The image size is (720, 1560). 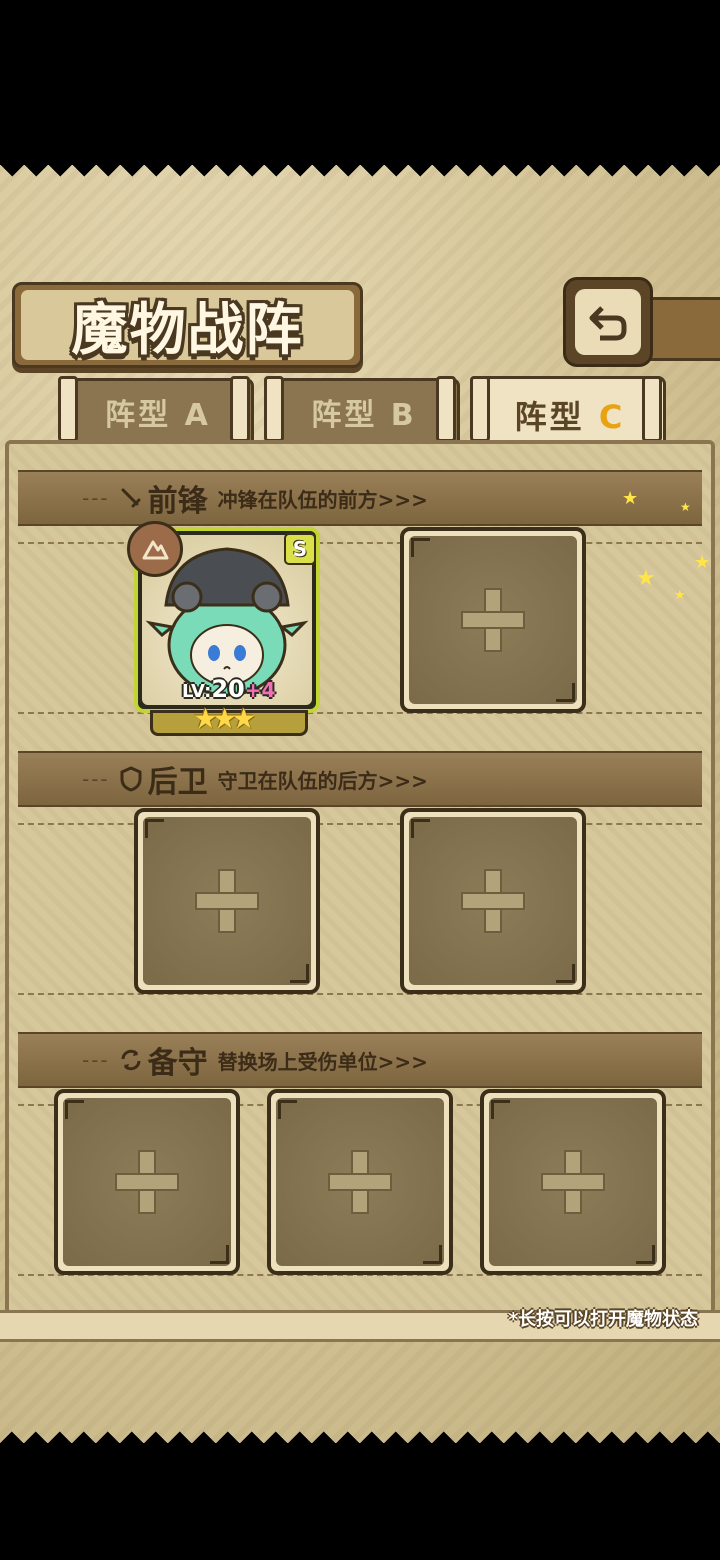 I want to click on back-button, so click(x=608, y=322).